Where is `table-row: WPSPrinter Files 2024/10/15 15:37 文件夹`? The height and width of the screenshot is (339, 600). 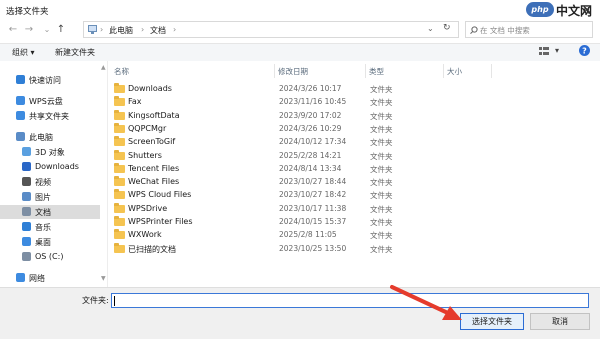
table-row: WPSPrinter Files 2024/10/15 15:37 文件夹 is located at coordinates (300, 222).